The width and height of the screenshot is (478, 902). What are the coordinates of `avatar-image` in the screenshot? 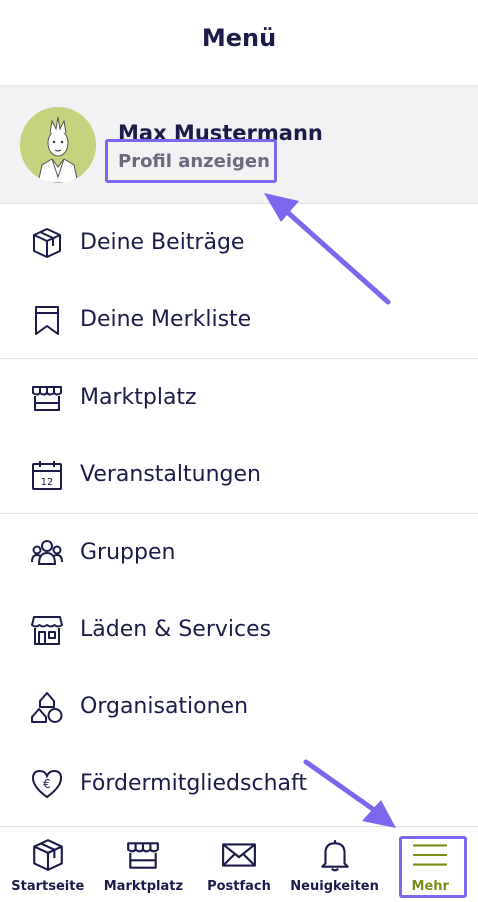 It's located at (58, 144).